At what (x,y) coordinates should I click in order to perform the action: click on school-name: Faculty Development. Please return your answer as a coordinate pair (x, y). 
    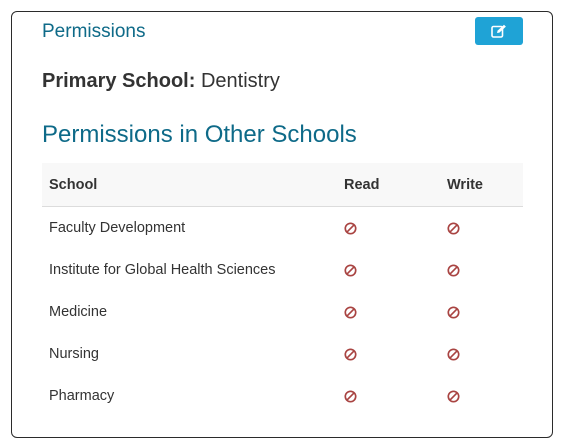
    Looking at the image, I should click on (117, 228).